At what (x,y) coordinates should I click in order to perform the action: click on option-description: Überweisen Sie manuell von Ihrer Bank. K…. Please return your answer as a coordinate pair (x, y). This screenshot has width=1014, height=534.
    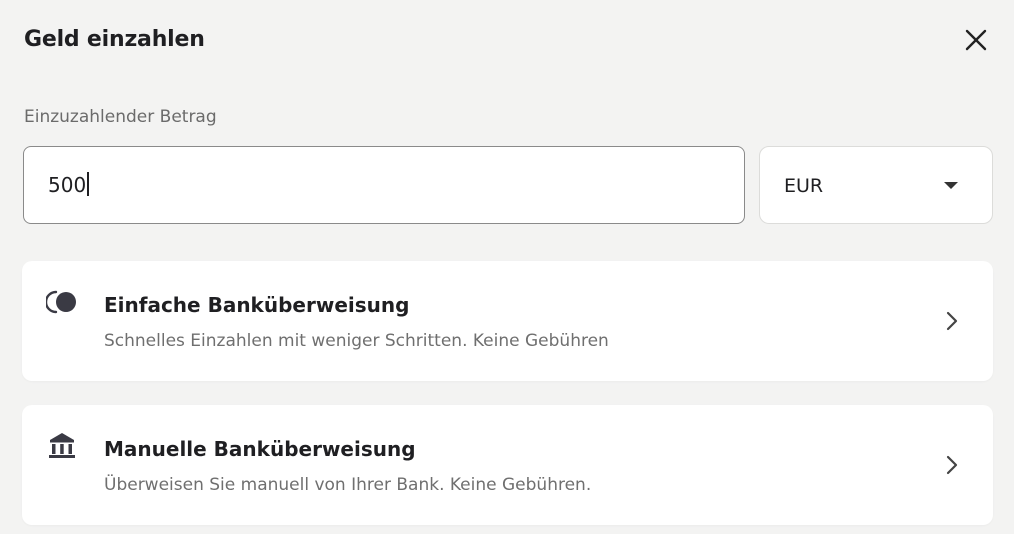
    Looking at the image, I should click on (348, 485).